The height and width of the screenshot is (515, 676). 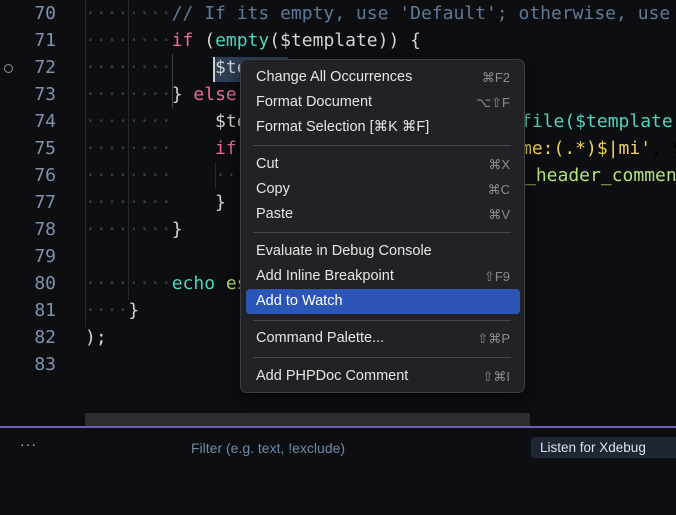 What do you see at coordinates (598, 148) in the screenshot?
I see `code-fragment: me:(.*)$|mi', $` at bounding box center [598, 148].